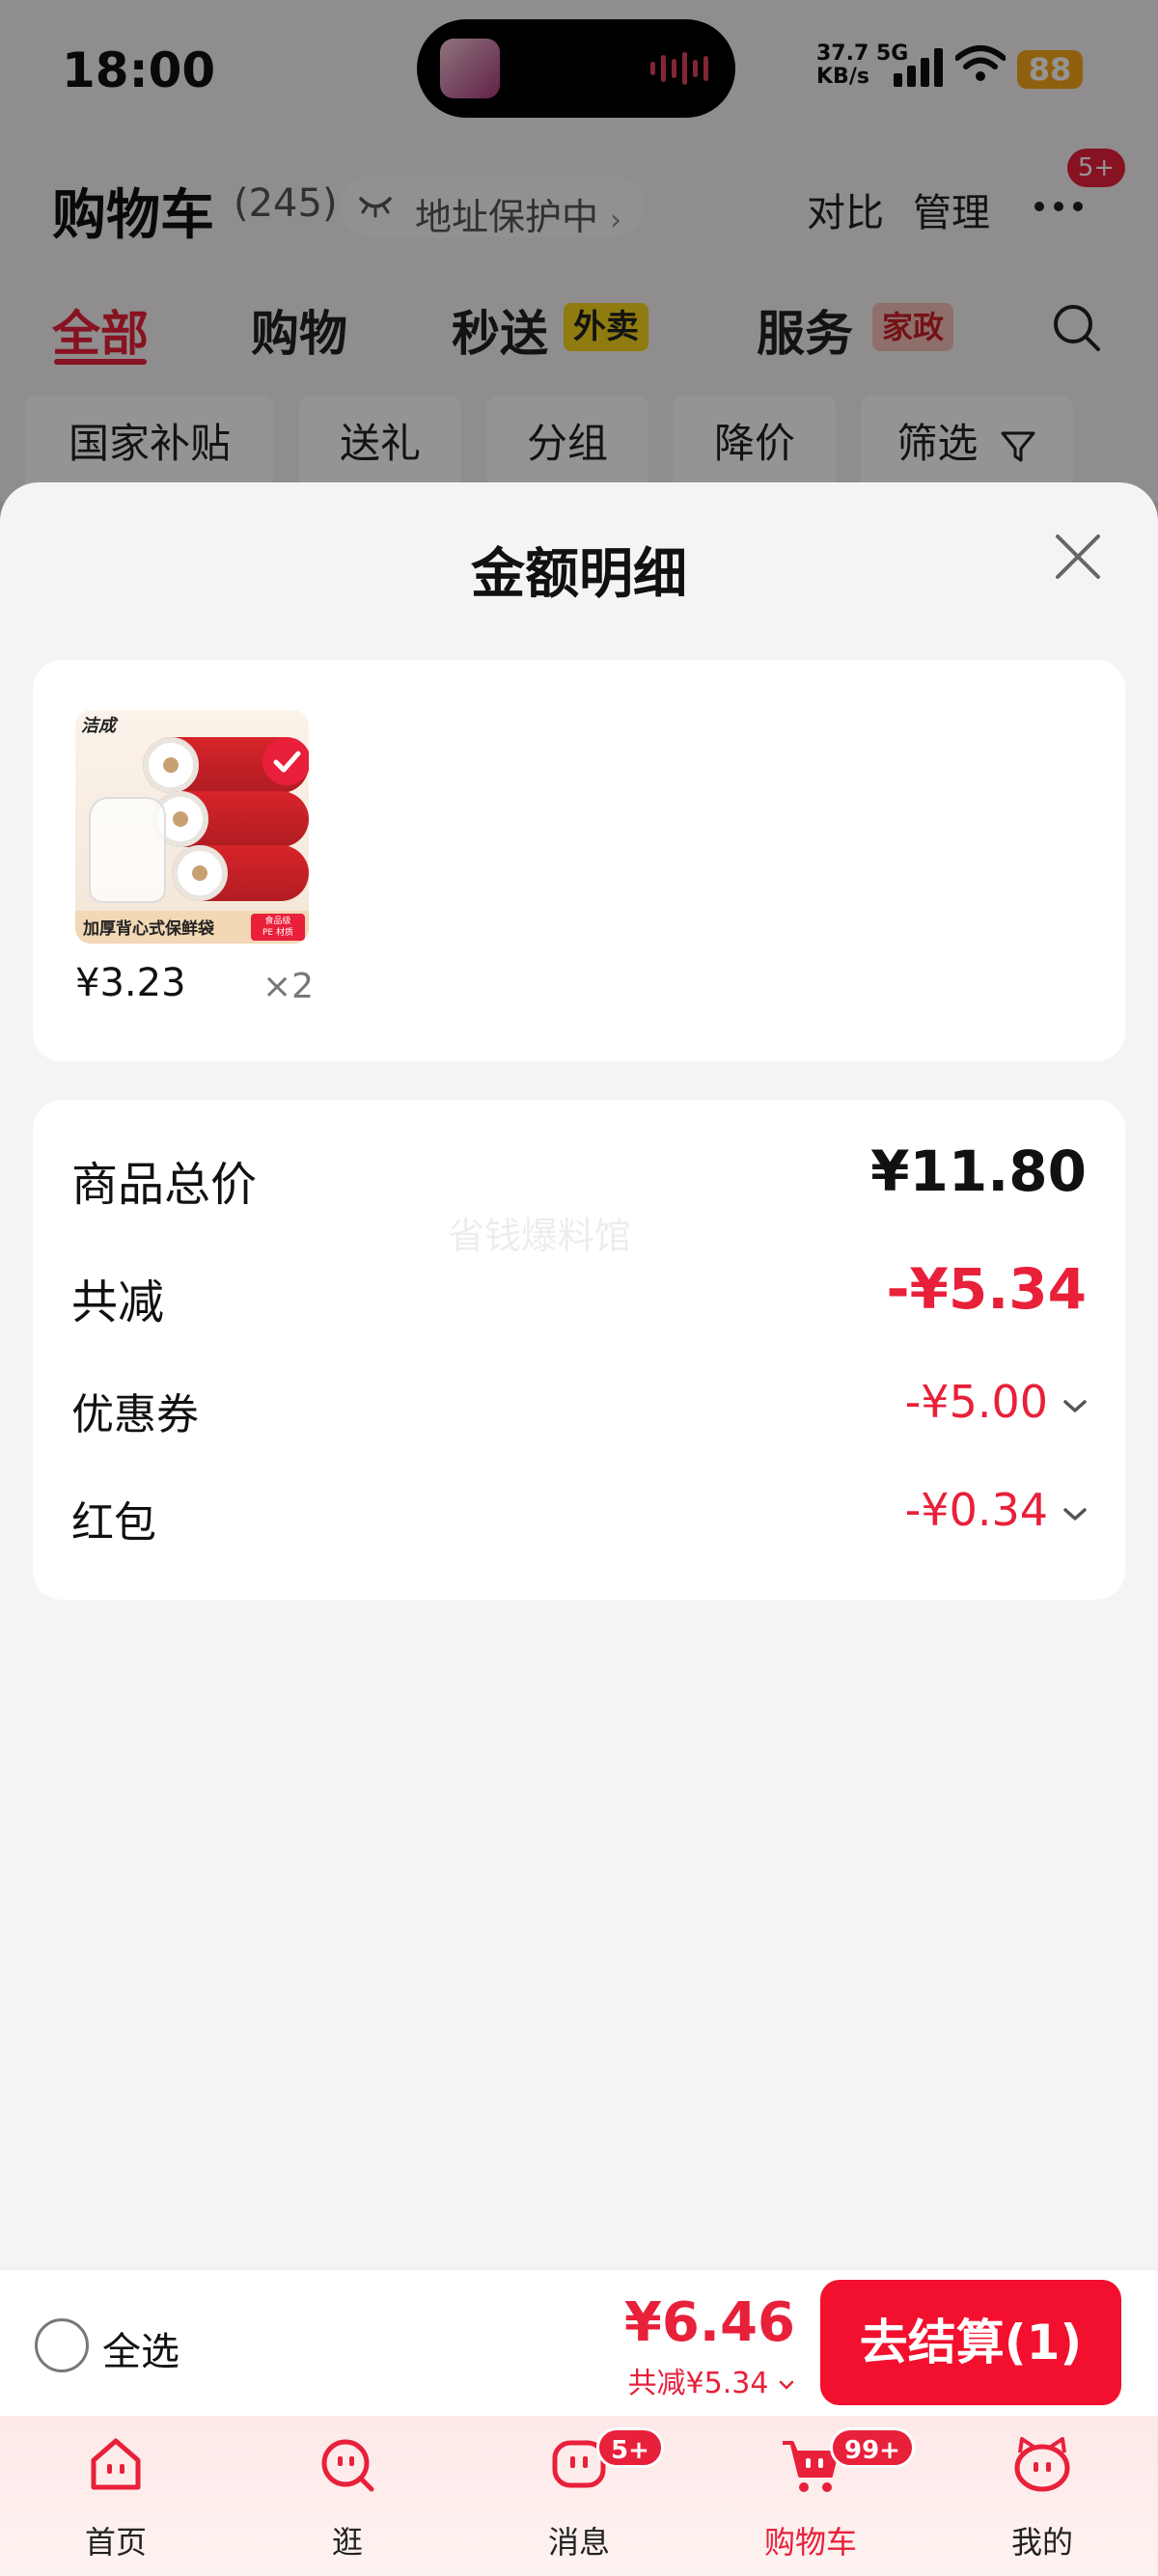 The image size is (1158, 2576). I want to click on red-packet-value: -¥0.34, so click(976, 1510).